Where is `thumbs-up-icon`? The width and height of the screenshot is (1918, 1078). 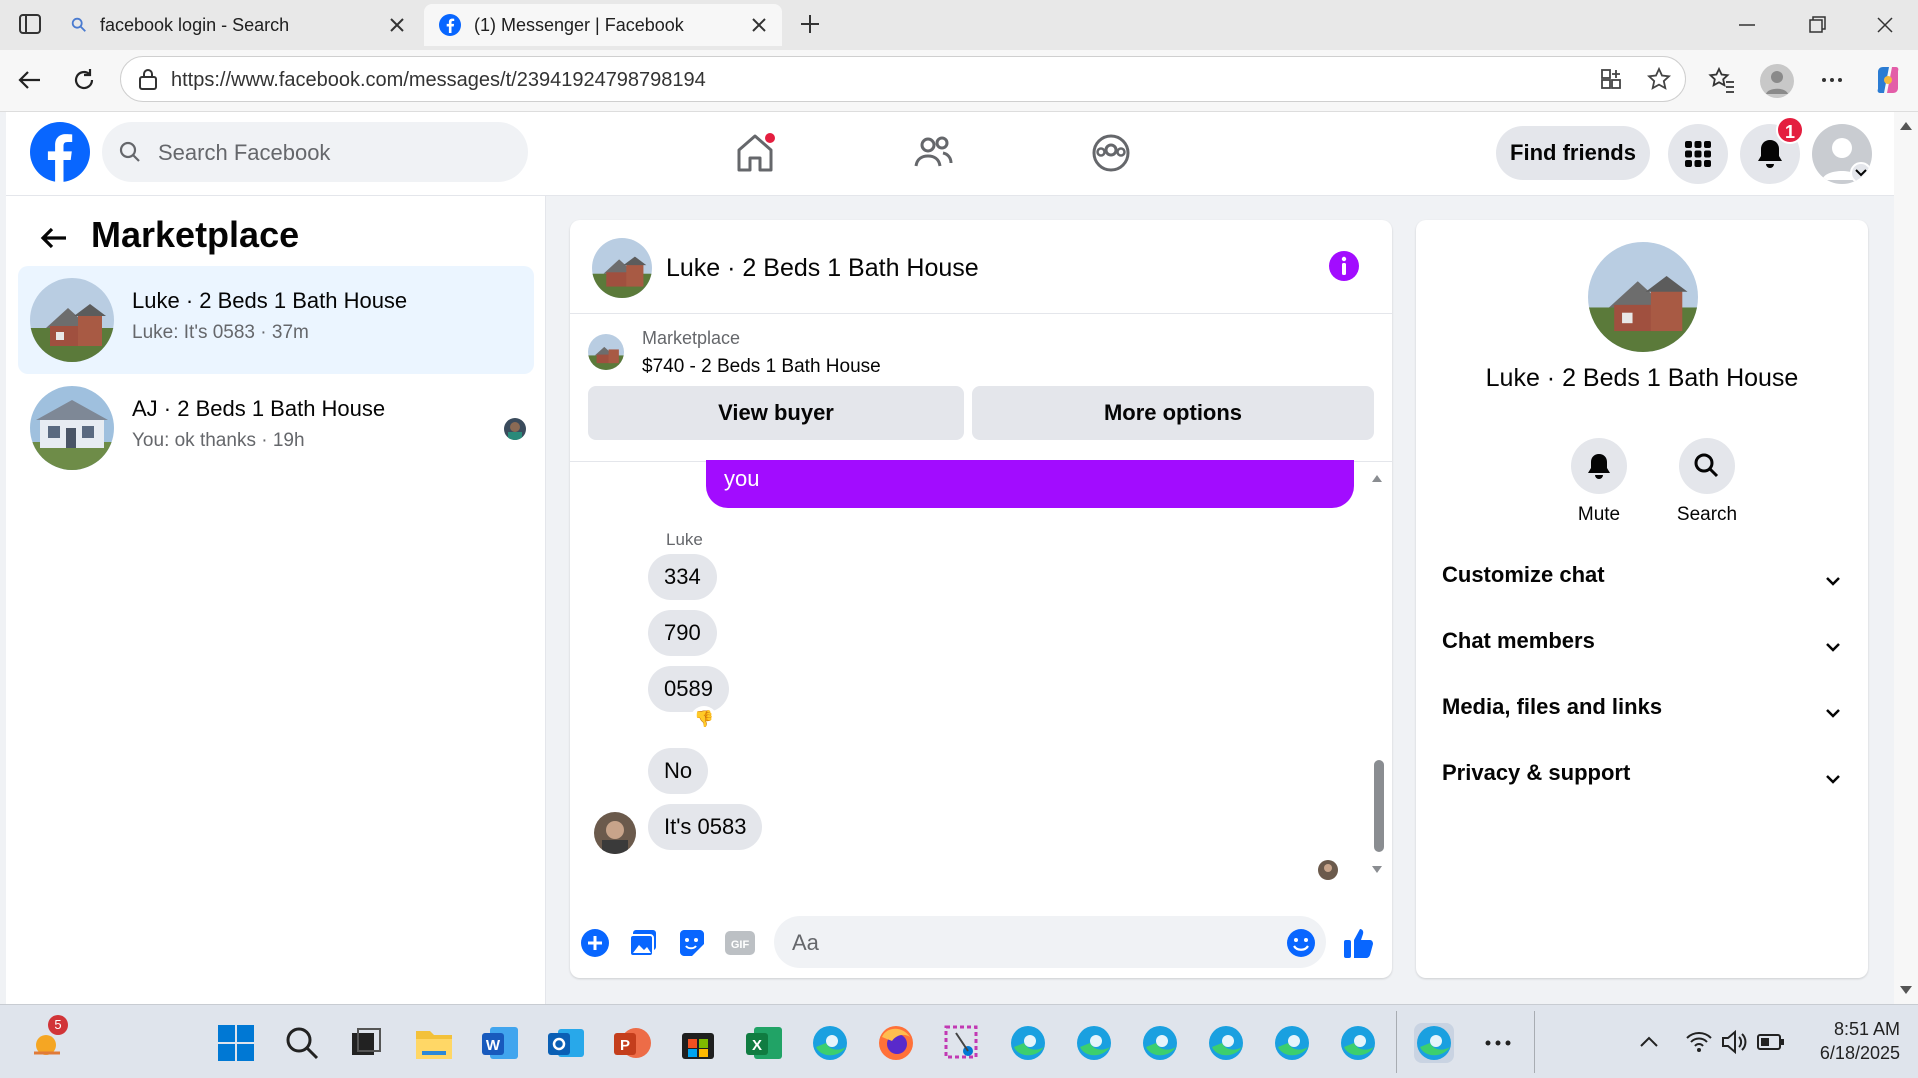 thumbs-up-icon is located at coordinates (1359, 943).